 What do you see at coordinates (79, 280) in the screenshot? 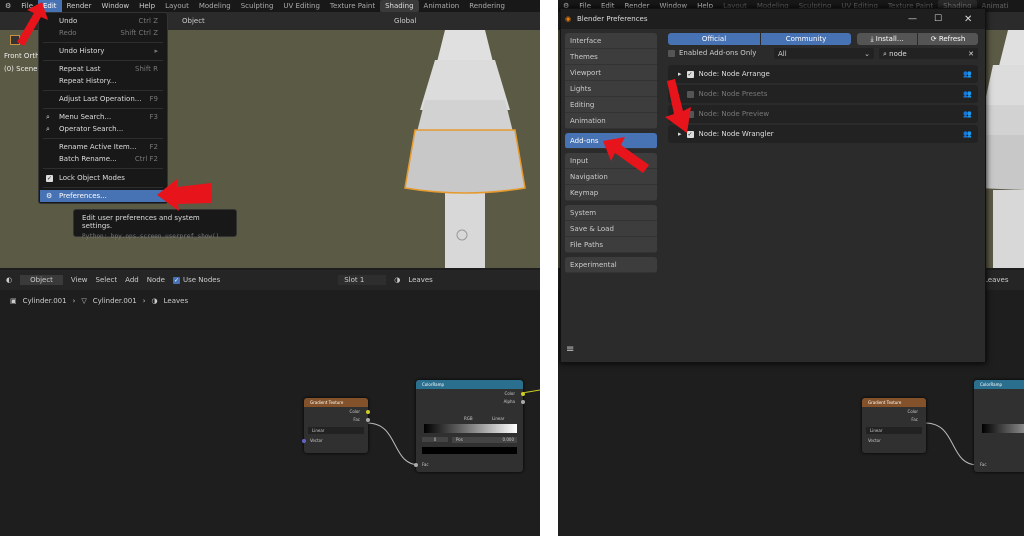
I see `menu-view: View` at bounding box center [79, 280].